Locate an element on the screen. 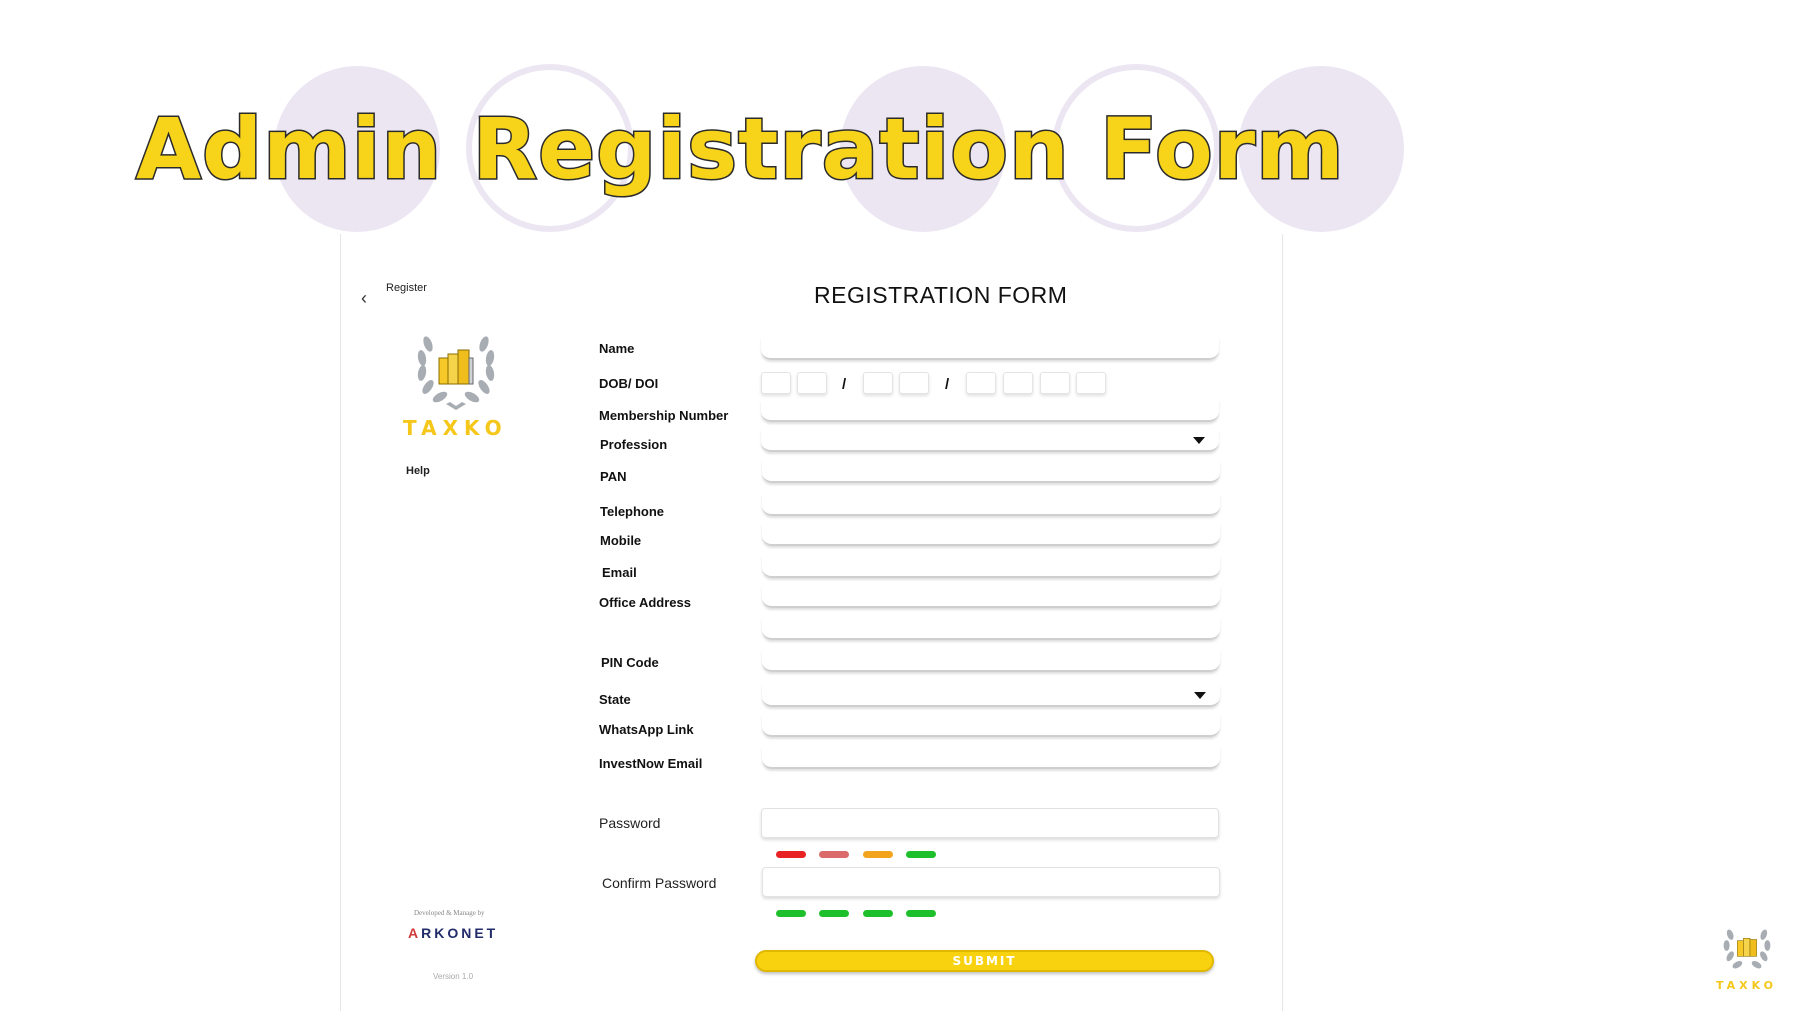 The image size is (1798, 1011). version-label: Version 1.0 is located at coordinates (453, 976).